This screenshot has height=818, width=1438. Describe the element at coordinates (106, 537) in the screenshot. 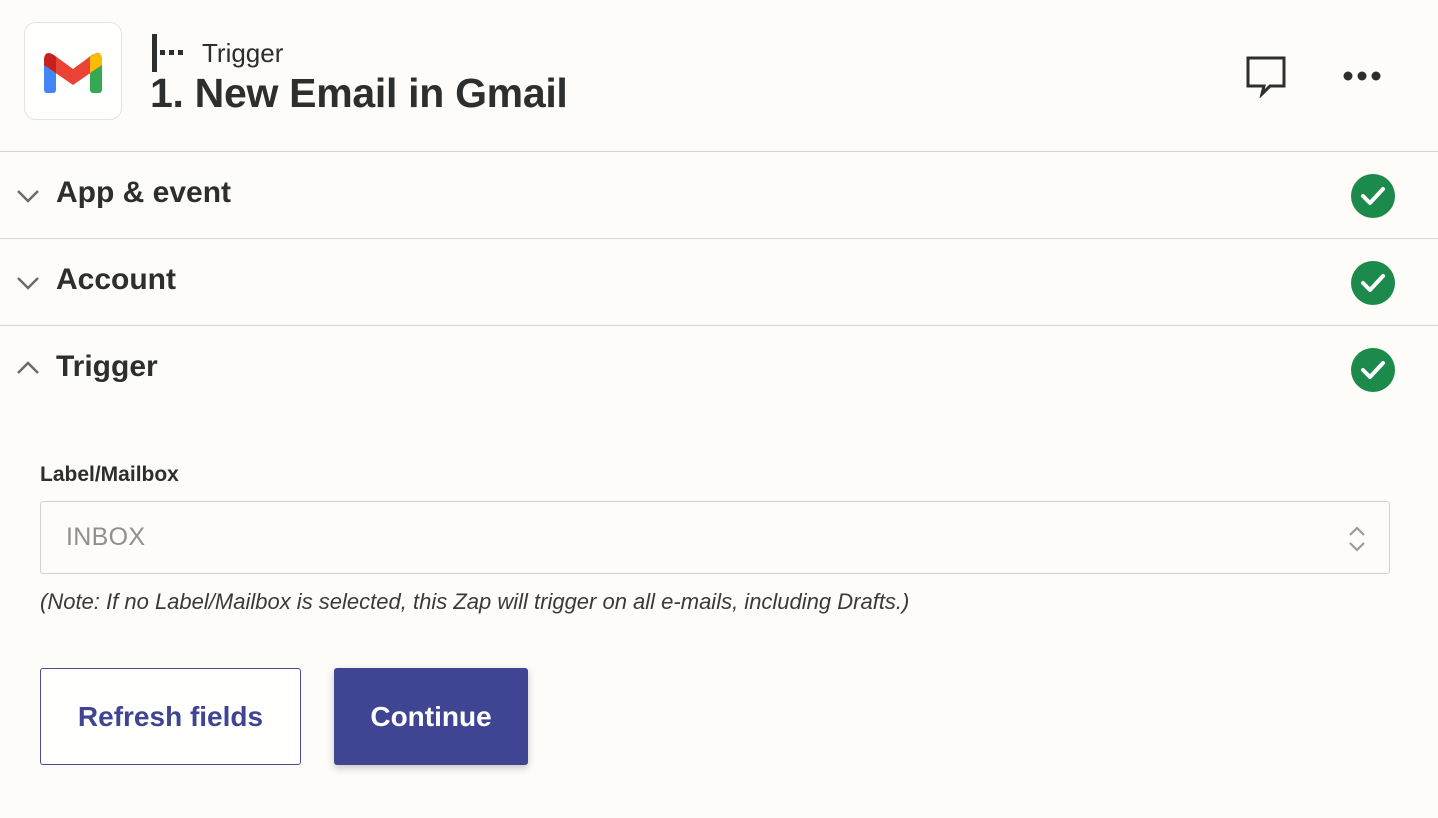

I see `select-value: INBOX` at that location.